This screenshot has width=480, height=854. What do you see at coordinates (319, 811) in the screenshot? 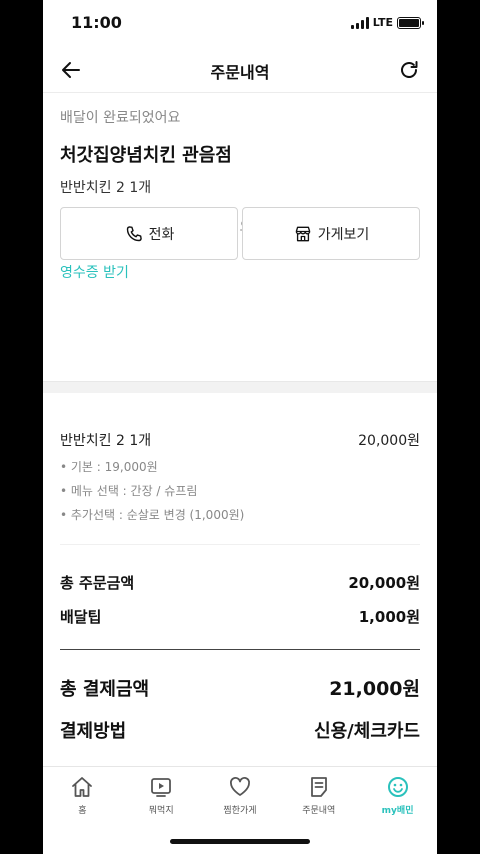
I see `tab-label: 주문내역` at bounding box center [319, 811].